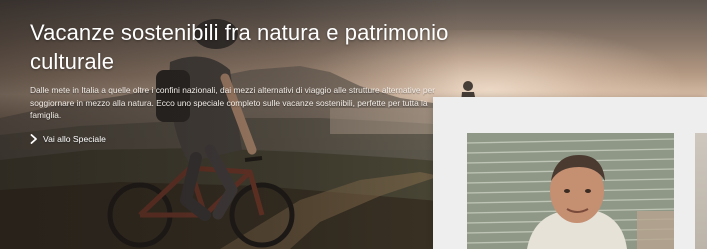 The width and height of the screenshot is (707, 249). I want to click on portrait-photo, so click(570, 191).